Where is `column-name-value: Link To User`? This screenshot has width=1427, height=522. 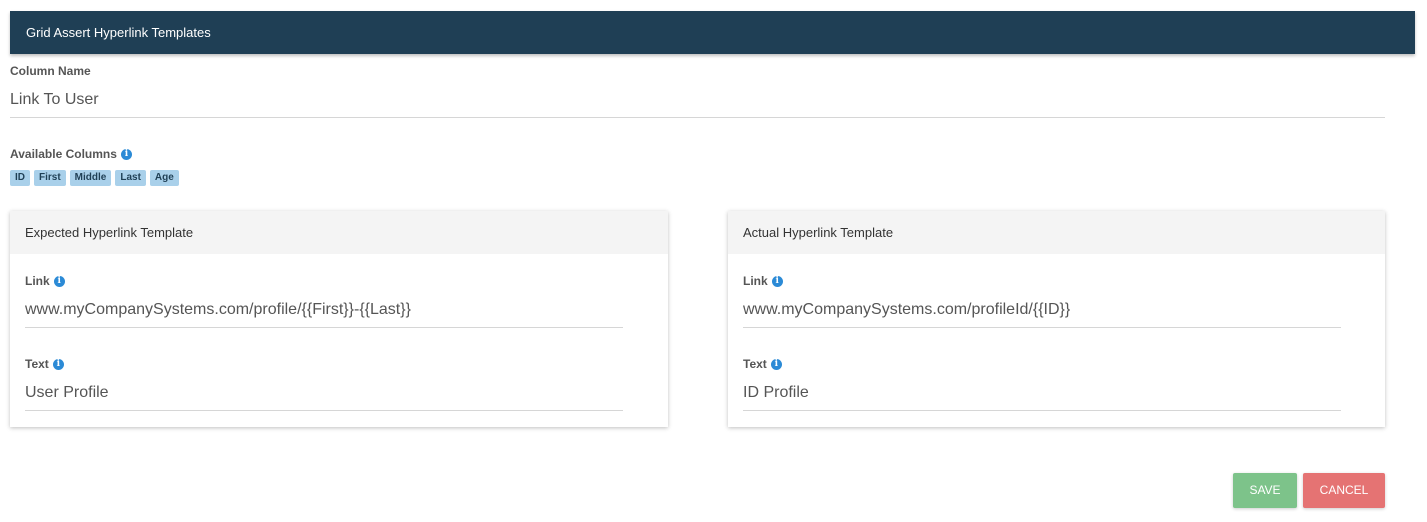 column-name-value: Link To User is located at coordinates (54, 99).